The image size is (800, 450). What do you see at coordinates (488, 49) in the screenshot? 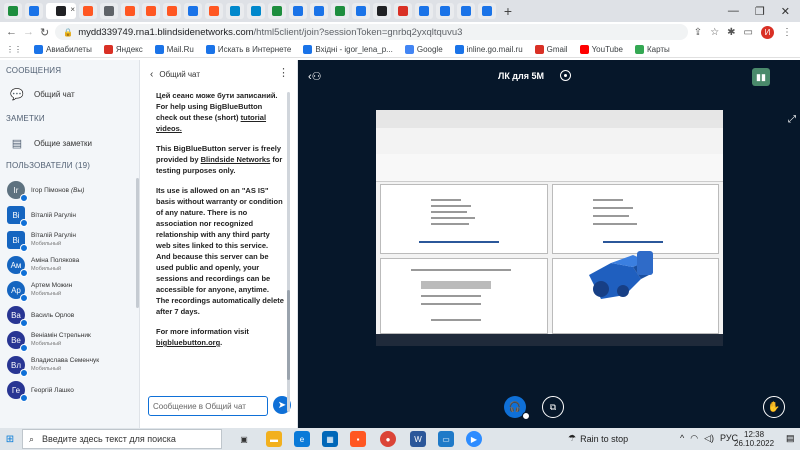
I see `bookmark-item: inline.go.mail.ru` at bounding box center [488, 49].